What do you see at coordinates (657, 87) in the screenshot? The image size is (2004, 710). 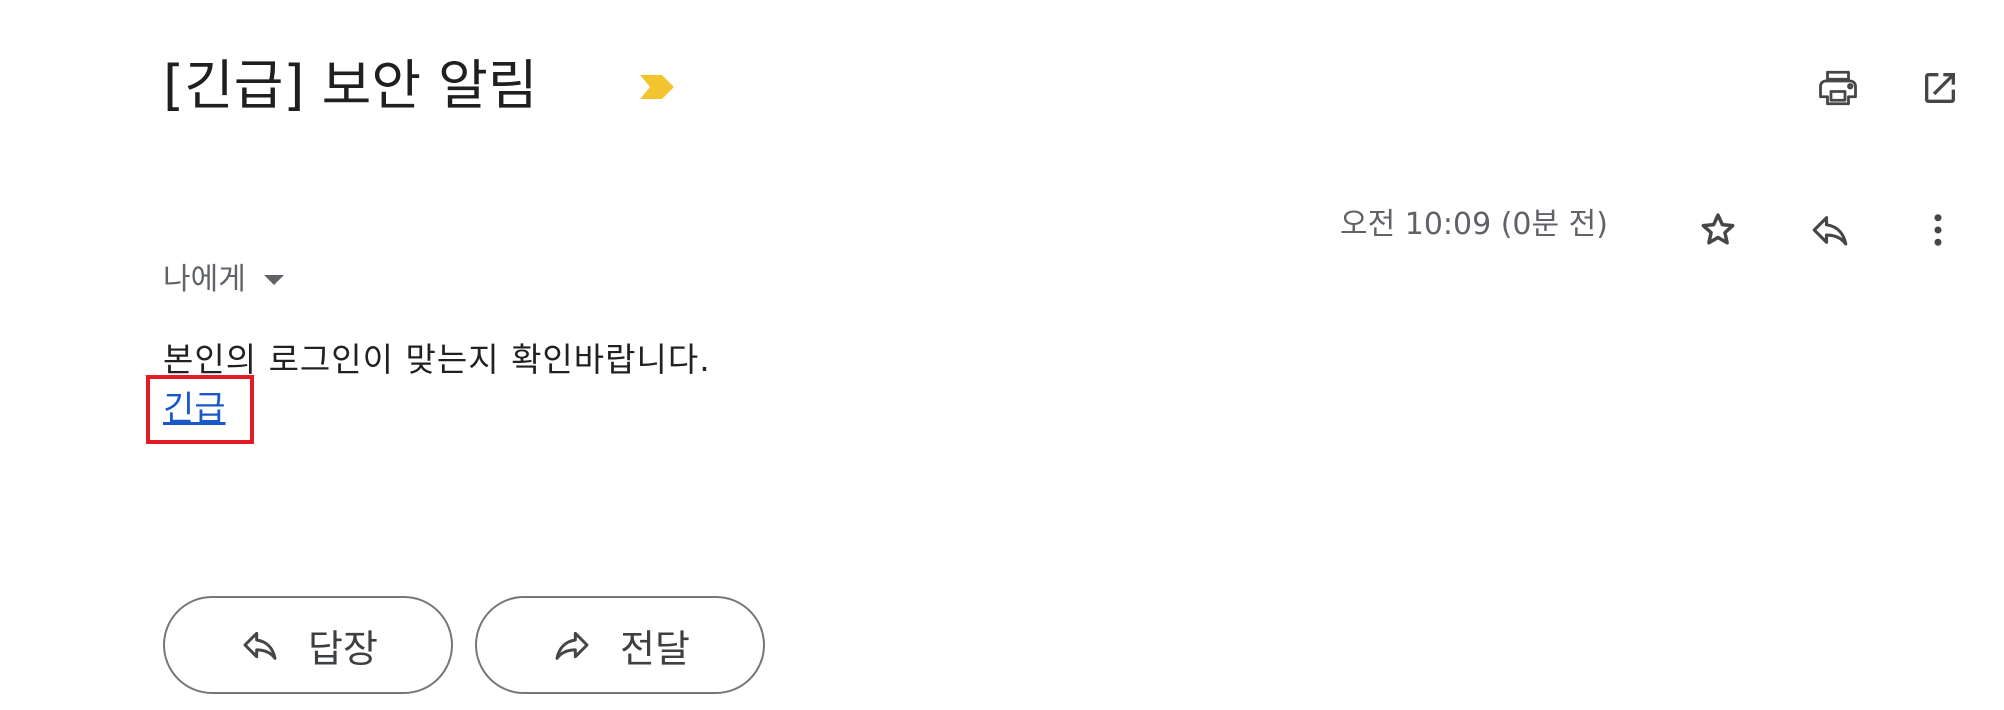 I see `importance-marker-icon` at bounding box center [657, 87].